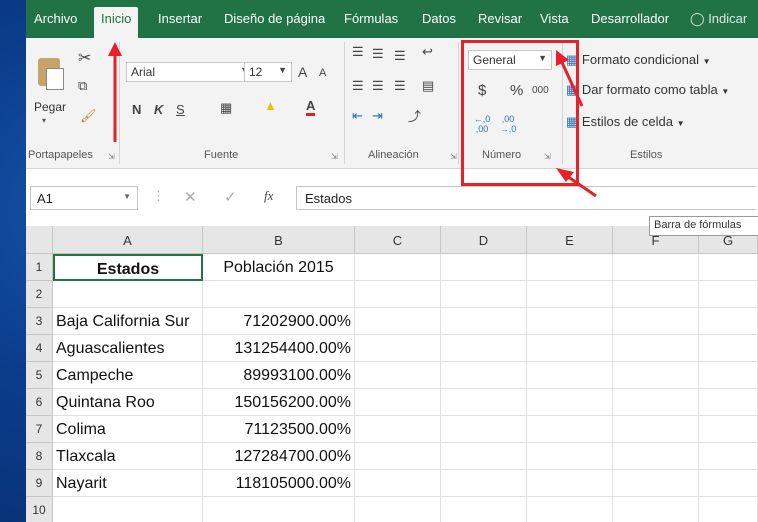  I want to click on tab-inicio: Inicio, so click(116, 22).